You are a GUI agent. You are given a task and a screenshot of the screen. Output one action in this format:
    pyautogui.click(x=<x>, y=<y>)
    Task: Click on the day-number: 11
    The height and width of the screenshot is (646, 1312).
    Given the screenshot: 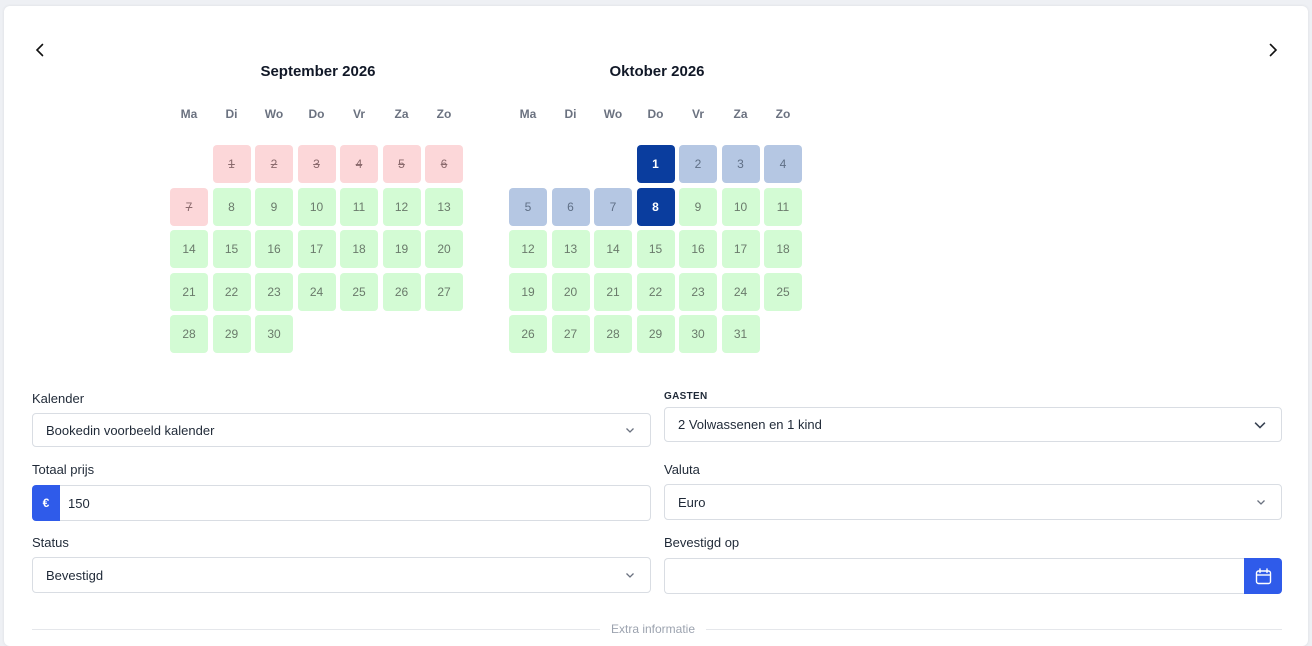 What is the action you would take?
    pyautogui.click(x=359, y=206)
    